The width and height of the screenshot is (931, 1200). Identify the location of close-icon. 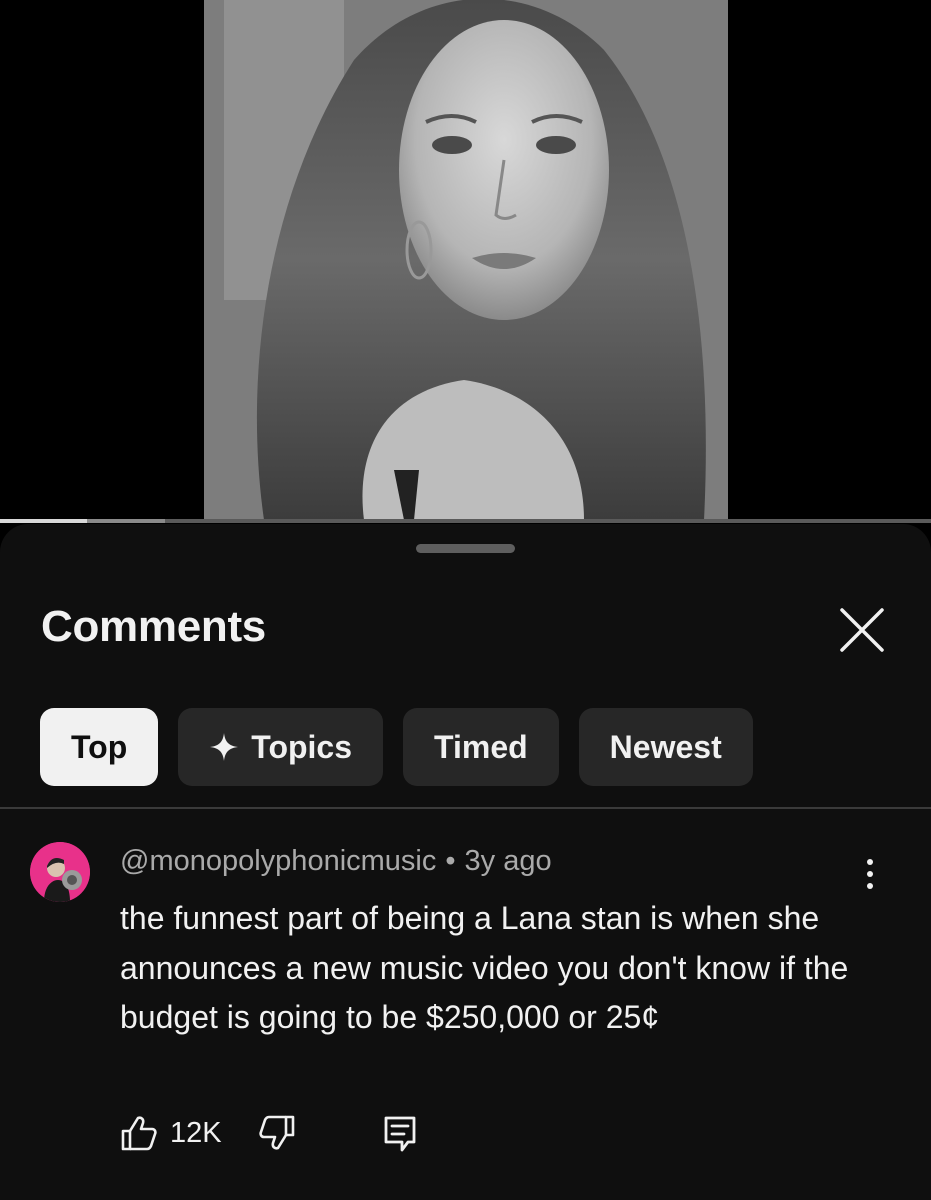
(862, 630).